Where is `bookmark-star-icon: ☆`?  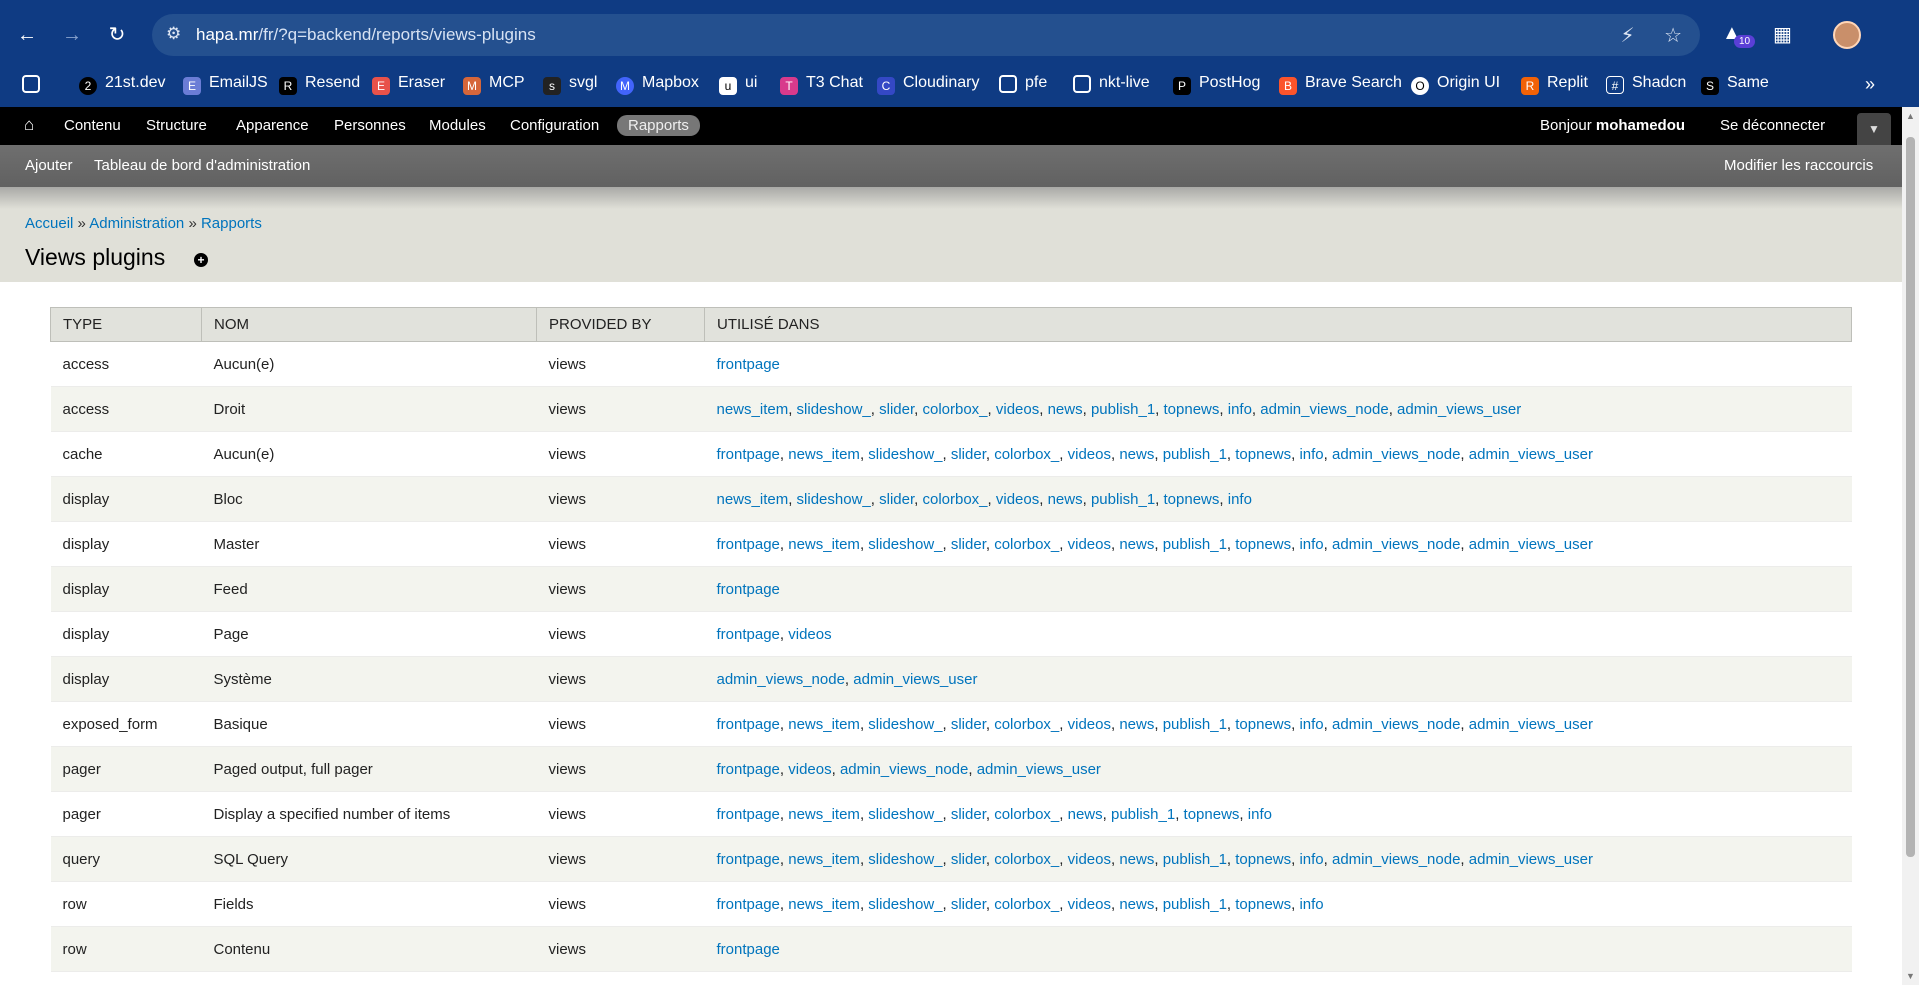 bookmark-star-icon: ☆ is located at coordinates (1673, 36).